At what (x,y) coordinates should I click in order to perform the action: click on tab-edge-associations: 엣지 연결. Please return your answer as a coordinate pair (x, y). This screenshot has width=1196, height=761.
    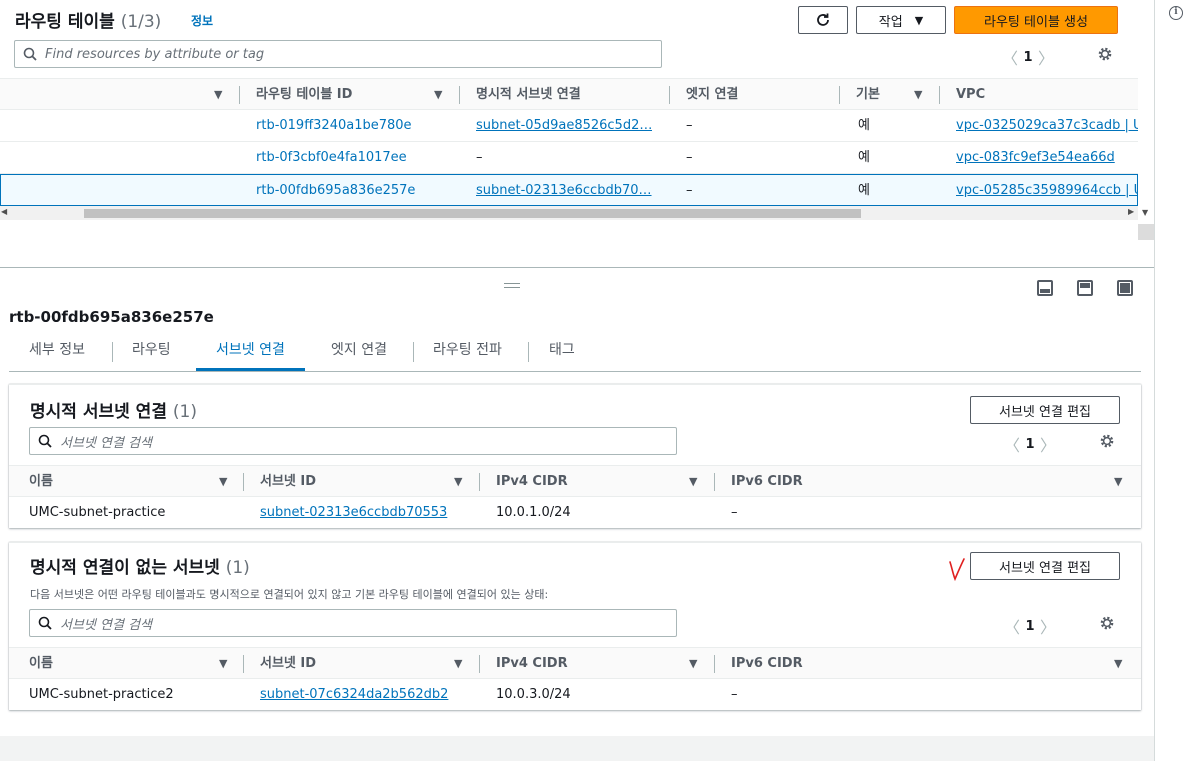
    Looking at the image, I should click on (359, 352).